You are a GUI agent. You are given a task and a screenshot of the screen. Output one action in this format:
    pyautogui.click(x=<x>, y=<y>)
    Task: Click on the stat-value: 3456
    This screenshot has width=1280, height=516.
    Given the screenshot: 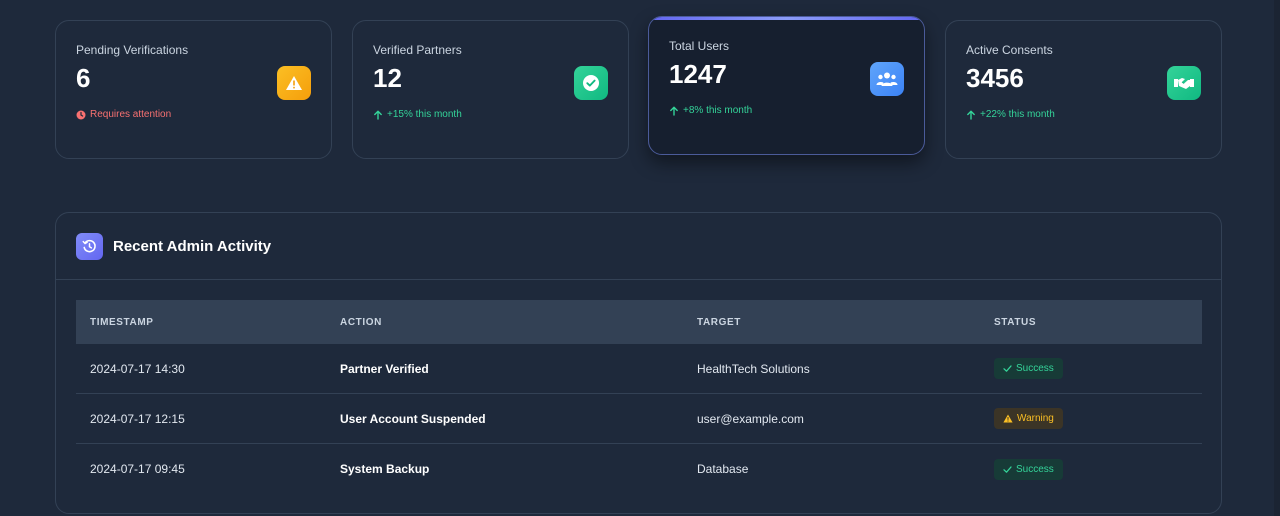 What is the action you would take?
    pyautogui.click(x=995, y=78)
    